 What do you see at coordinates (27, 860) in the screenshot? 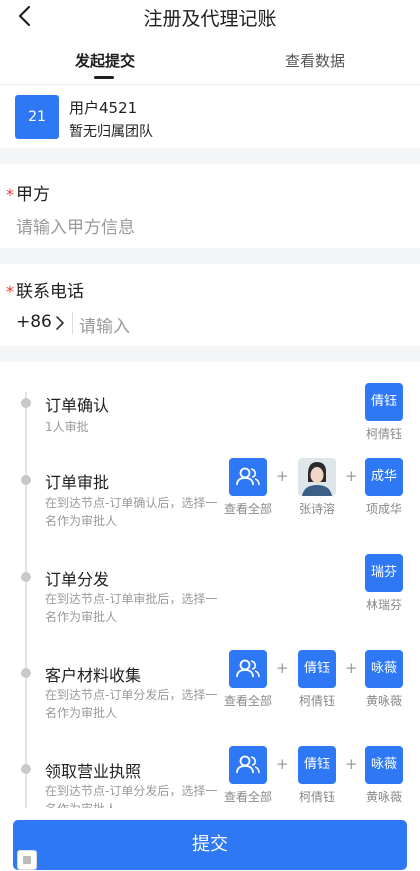
I see `drag-handle-icon` at bounding box center [27, 860].